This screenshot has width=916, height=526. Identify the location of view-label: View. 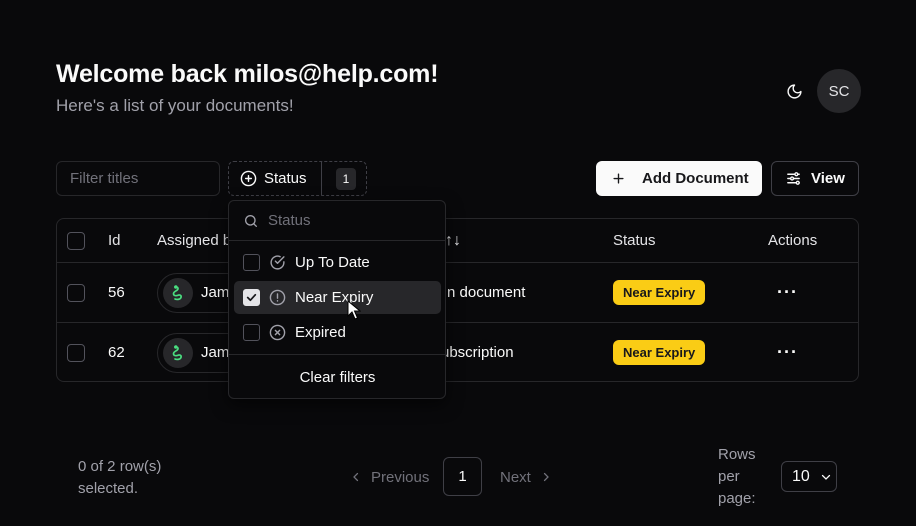
(828, 178).